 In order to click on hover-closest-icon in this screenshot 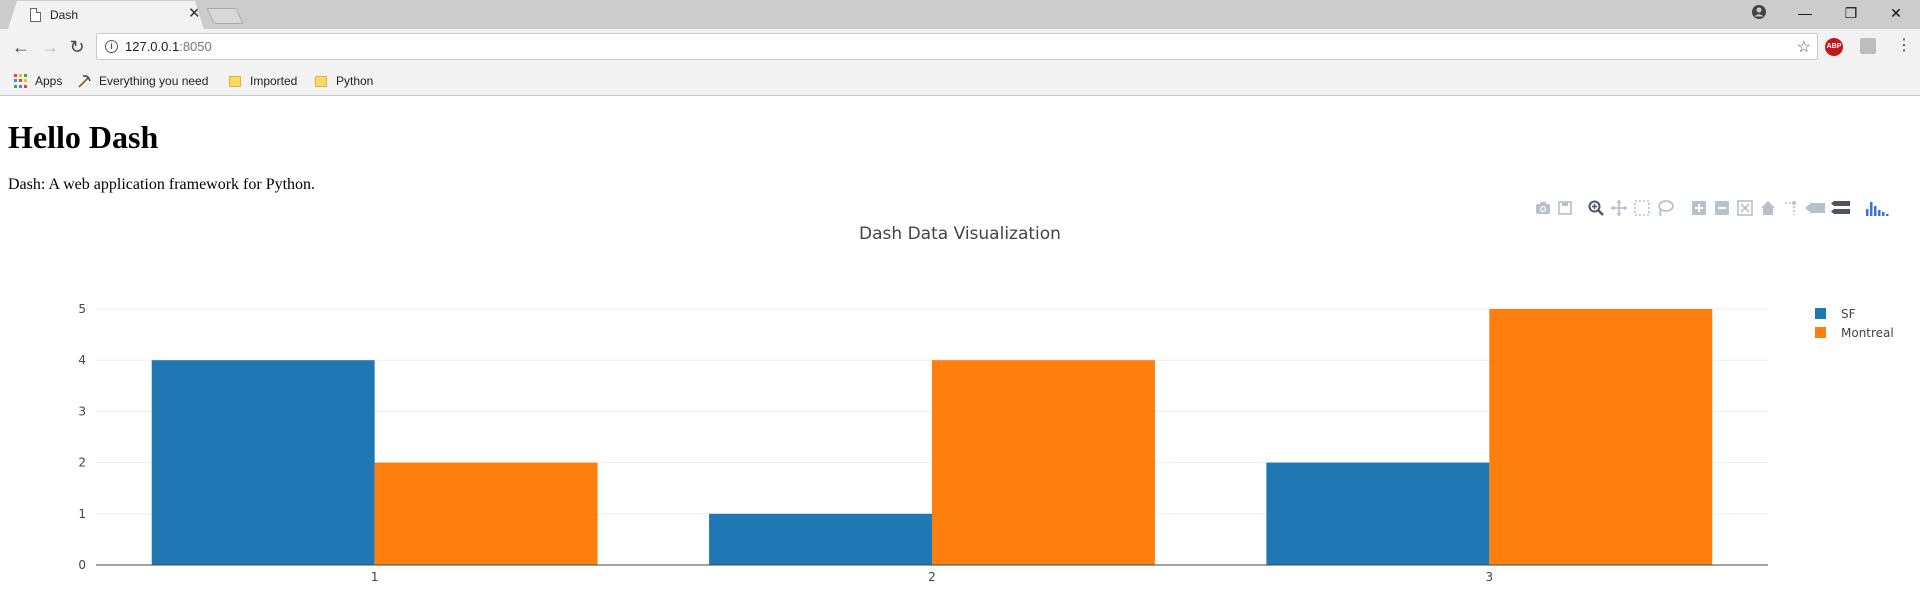, I will do `click(1815, 208)`.